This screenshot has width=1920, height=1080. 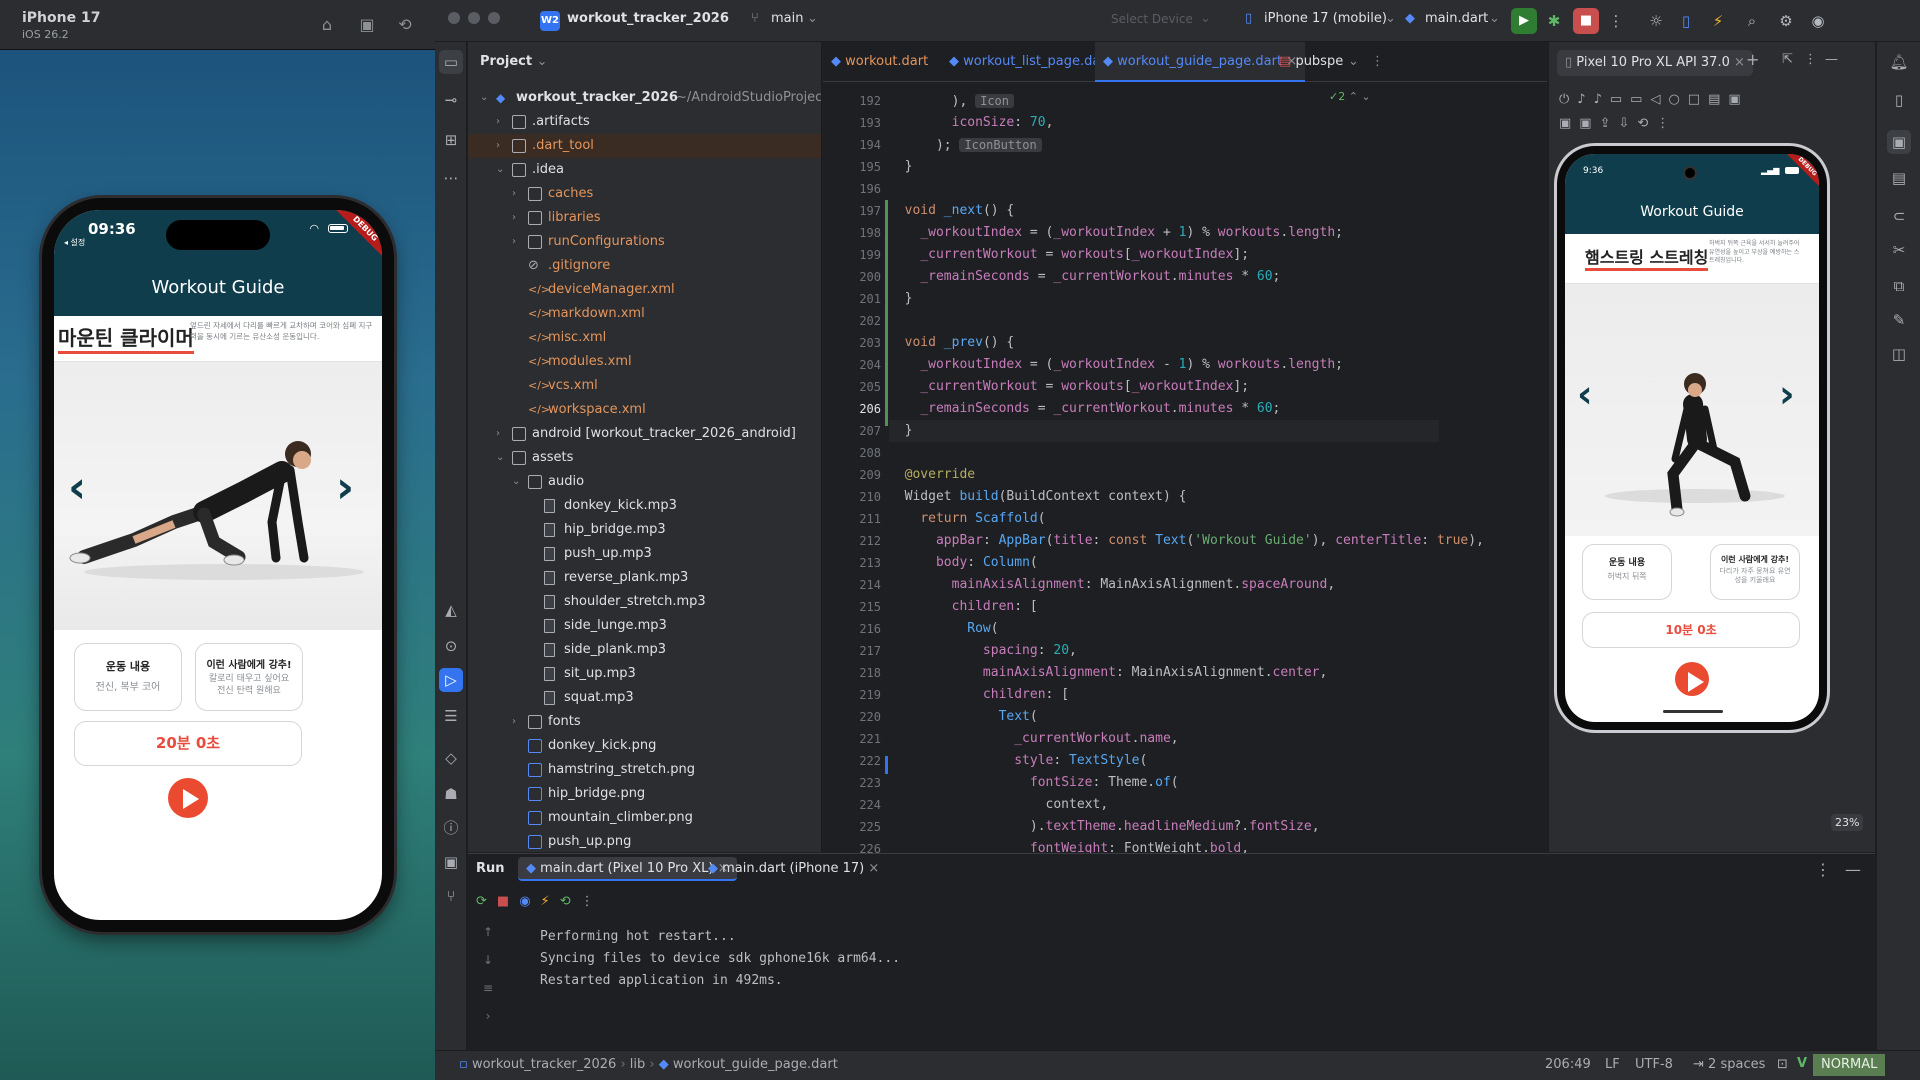 What do you see at coordinates (1186, 695) in the screenshot?
I see `code-line: children: [` at bounding box center [1186, 695].